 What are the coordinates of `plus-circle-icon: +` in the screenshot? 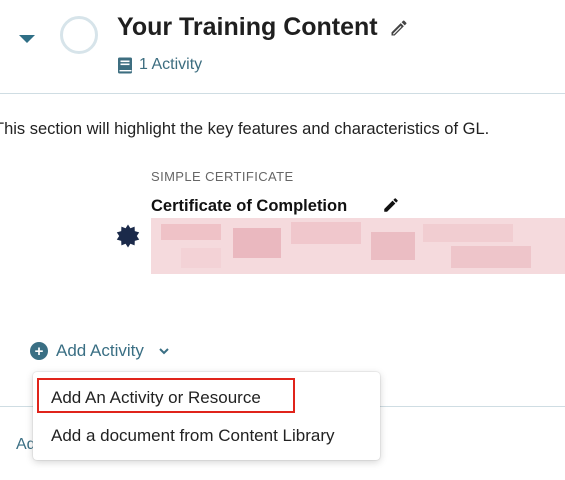 It's located at (39, 351).